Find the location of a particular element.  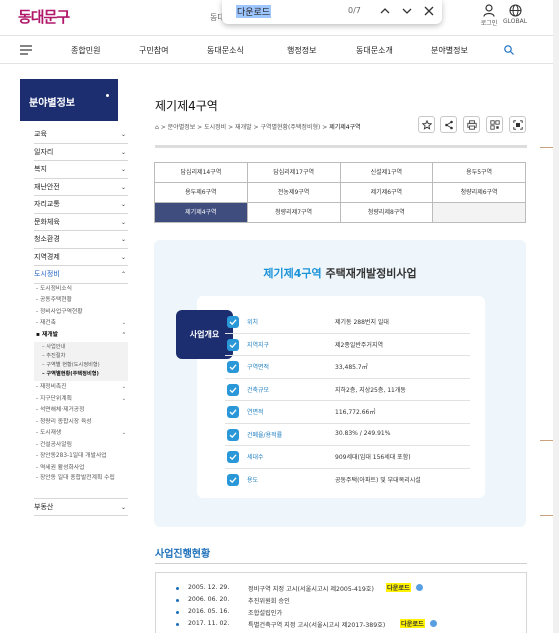

sidebar-subitem: - 석면해체·제거공정 is located at coordinates (81, 411).